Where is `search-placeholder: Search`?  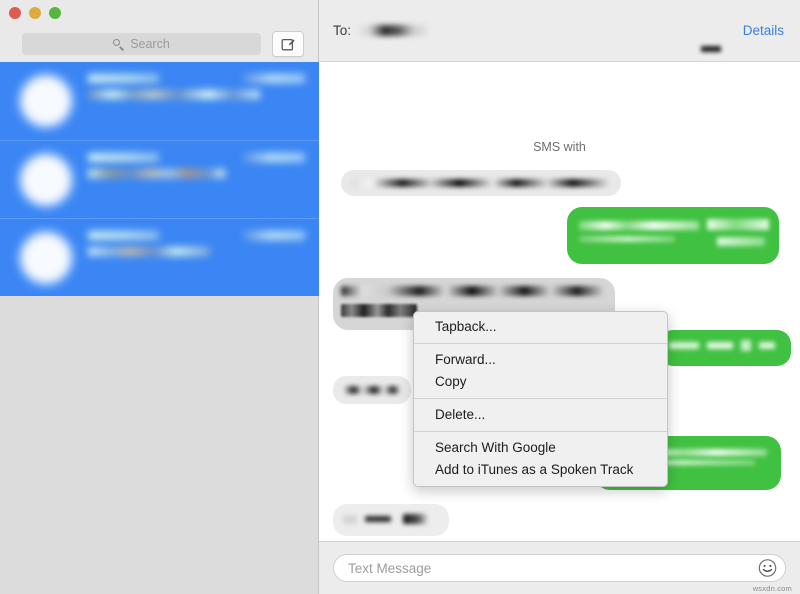
search-placeholder: Search is located at coordinates (150, 43).